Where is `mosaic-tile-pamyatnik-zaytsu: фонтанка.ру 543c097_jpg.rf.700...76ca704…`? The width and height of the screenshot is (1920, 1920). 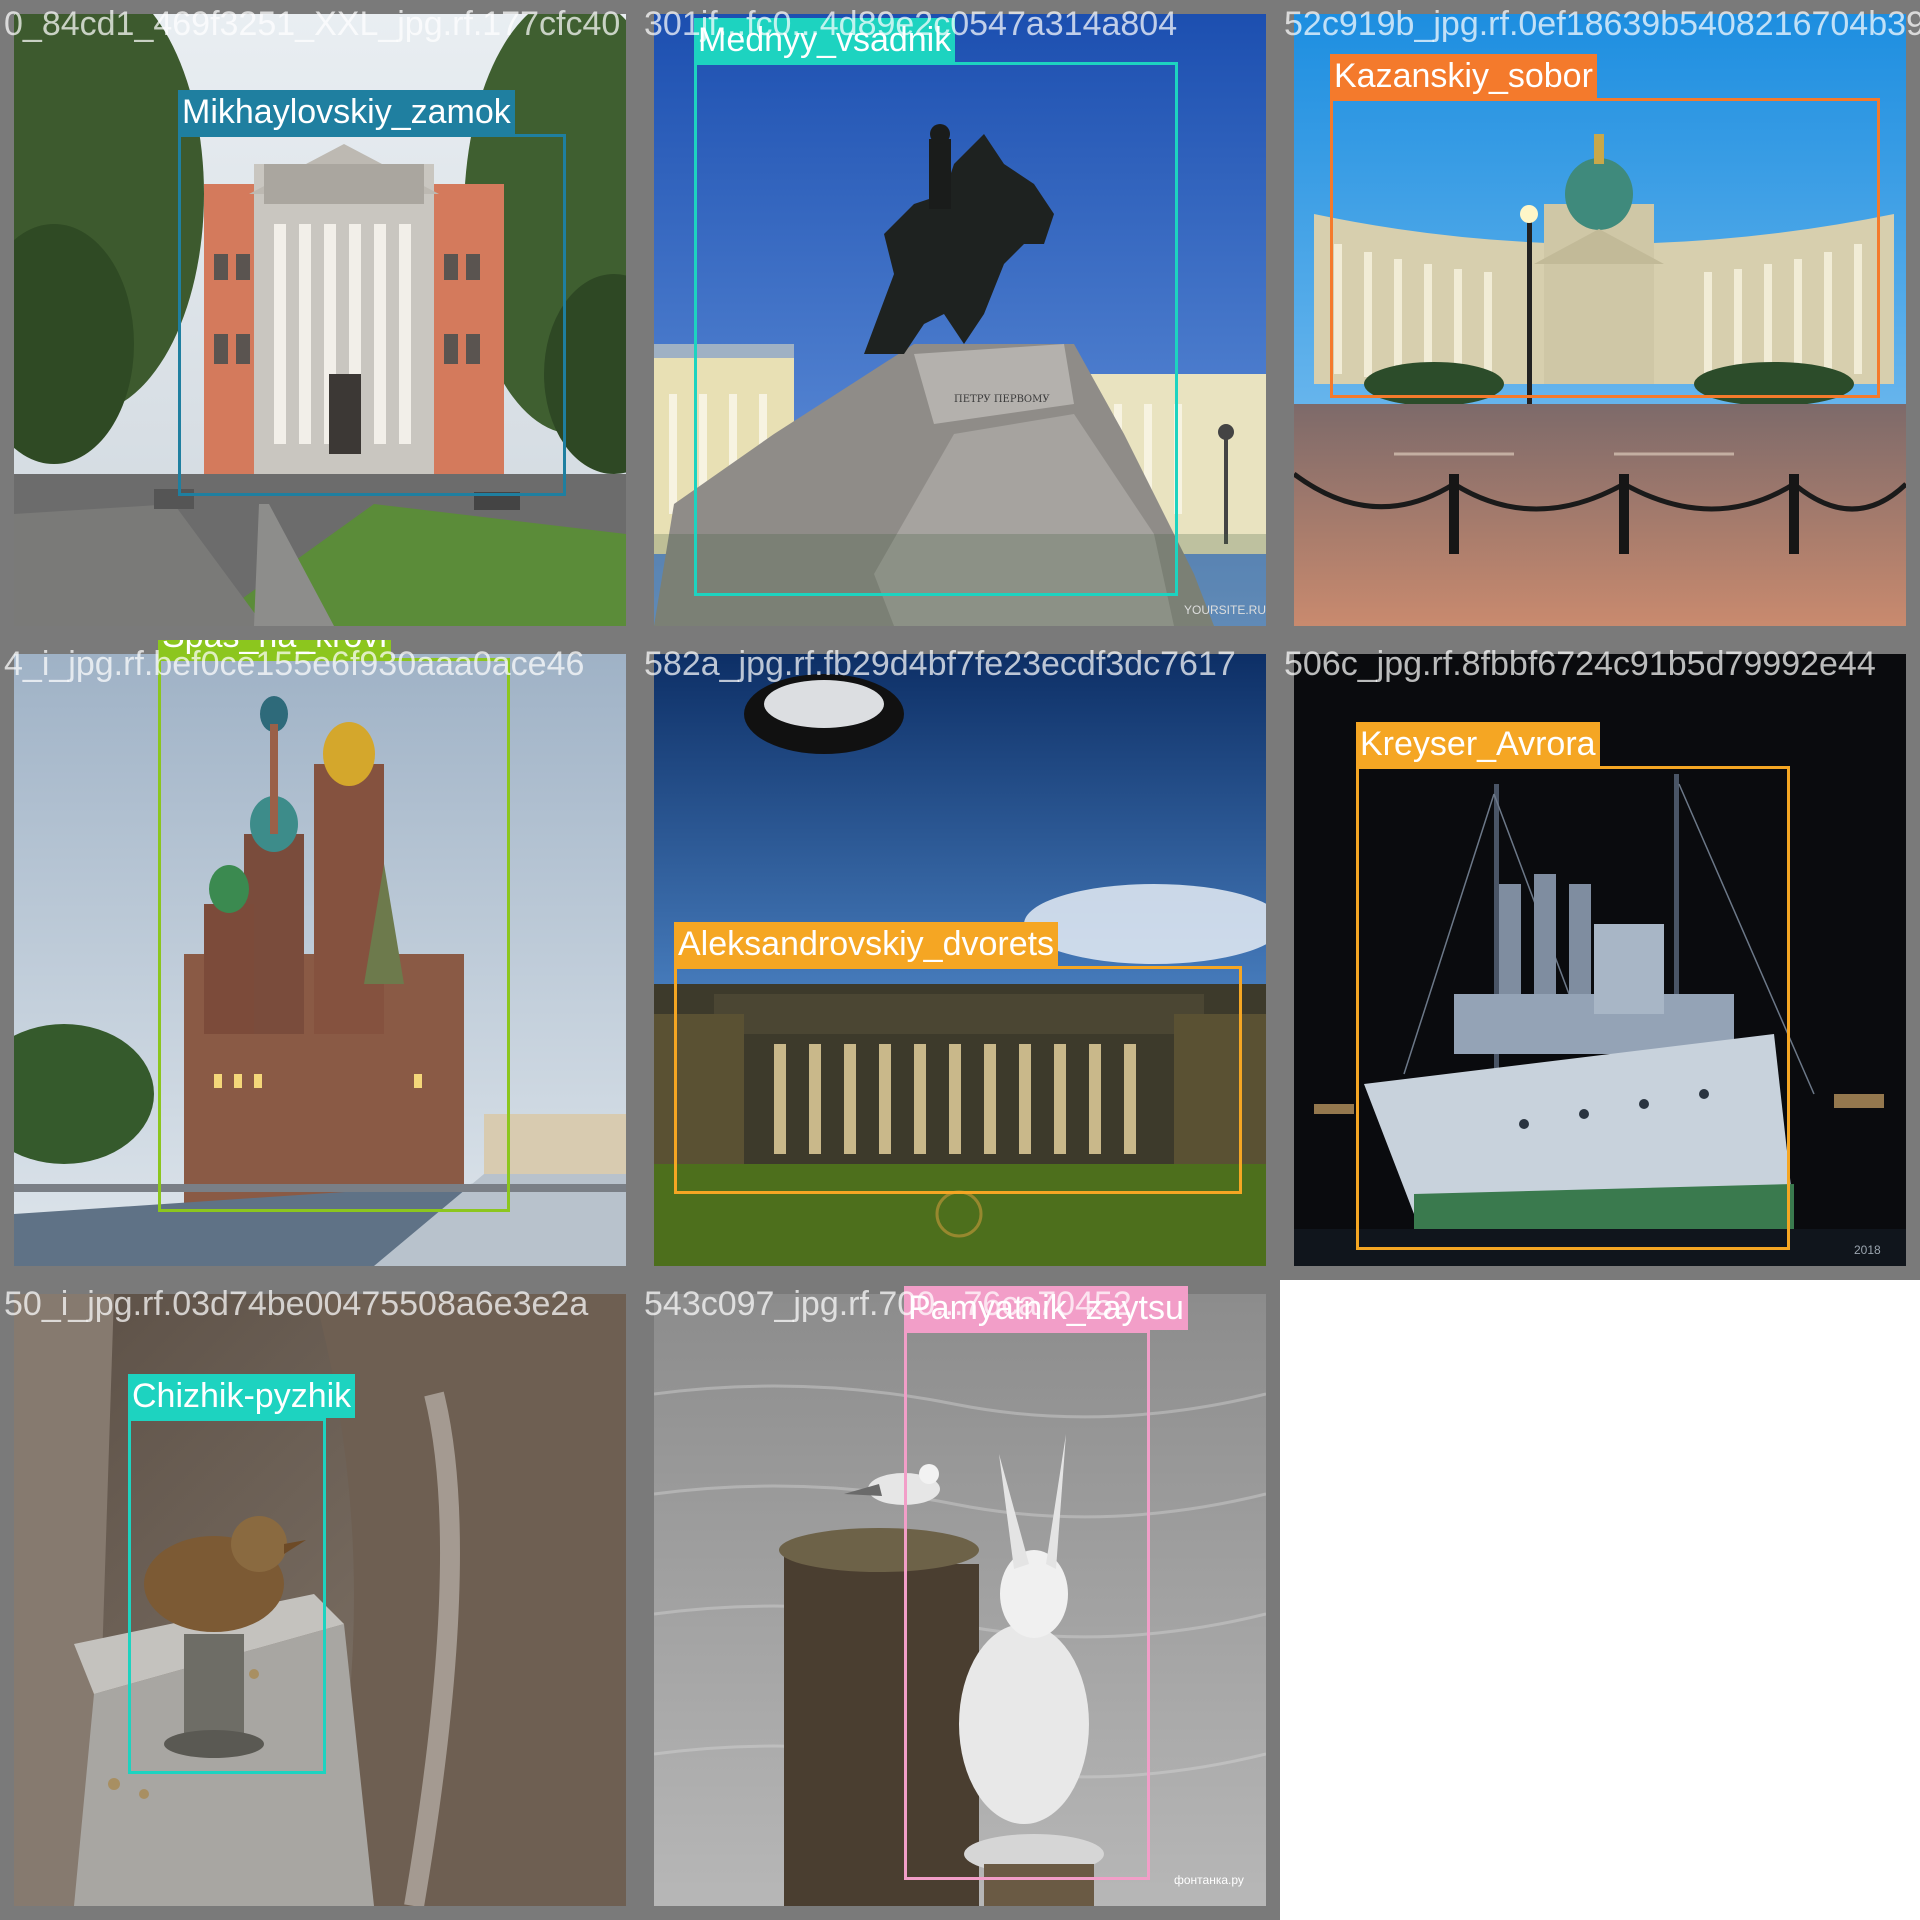
mosaic-tile-pamyatnik-zaytsu: фонтанка.ру 543c097_jpg.rf.700...76ca704… is located at coordinates (960, 1600).